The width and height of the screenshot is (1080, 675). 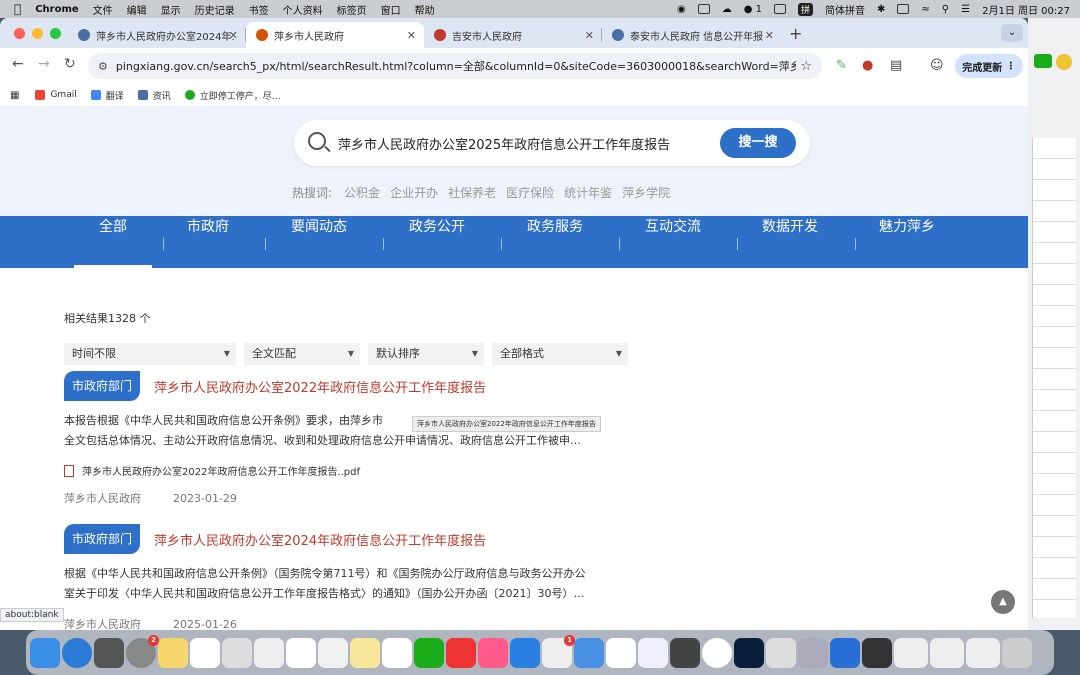 I want to click on tab-taian-gov: 泰安市人民政府 信息公开年报 ✕, so click(x=692, y=35).